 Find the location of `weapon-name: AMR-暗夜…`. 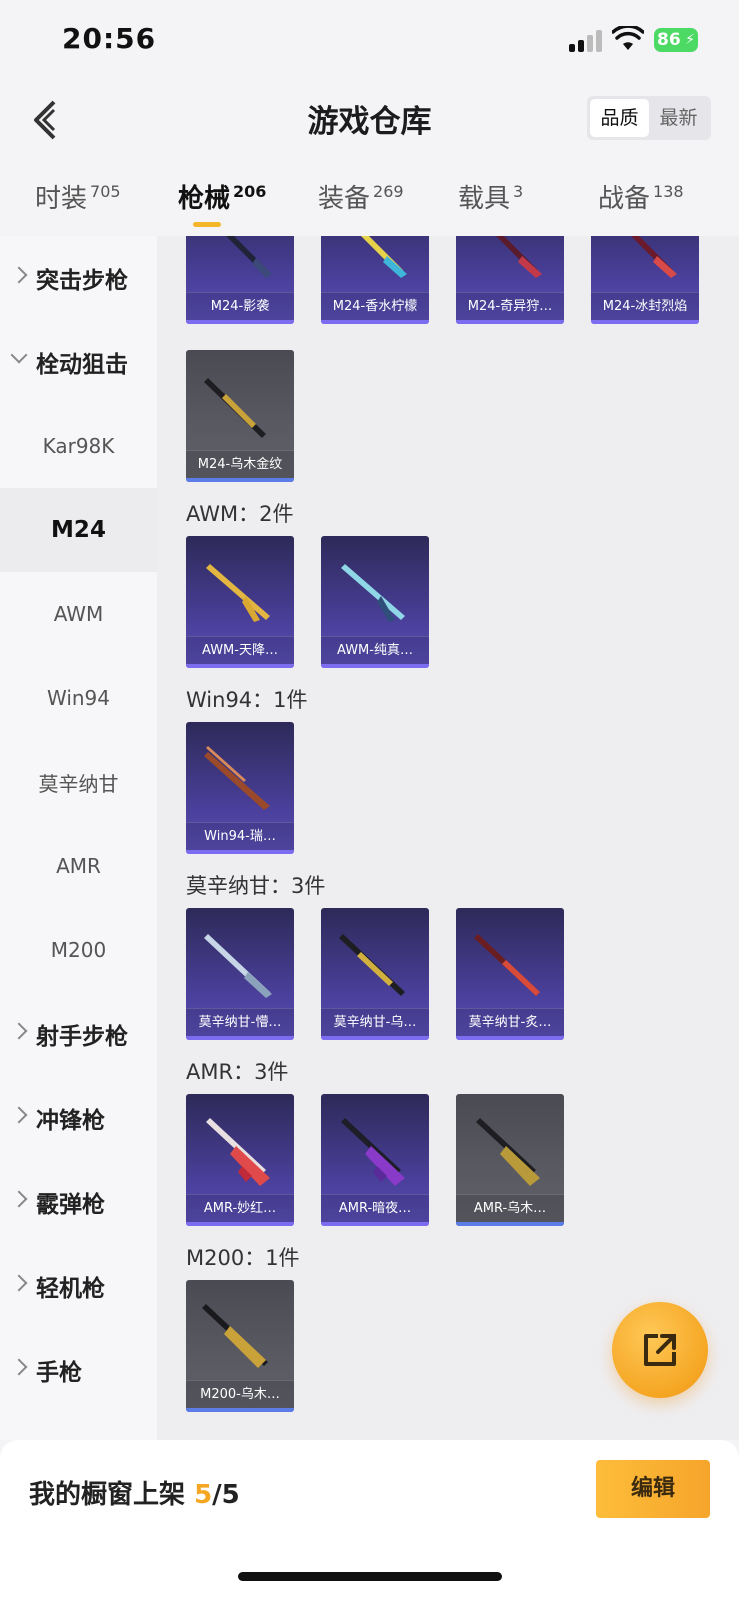

weapon-name: AMR-暗夜… is located at coordinates (375, 1208).